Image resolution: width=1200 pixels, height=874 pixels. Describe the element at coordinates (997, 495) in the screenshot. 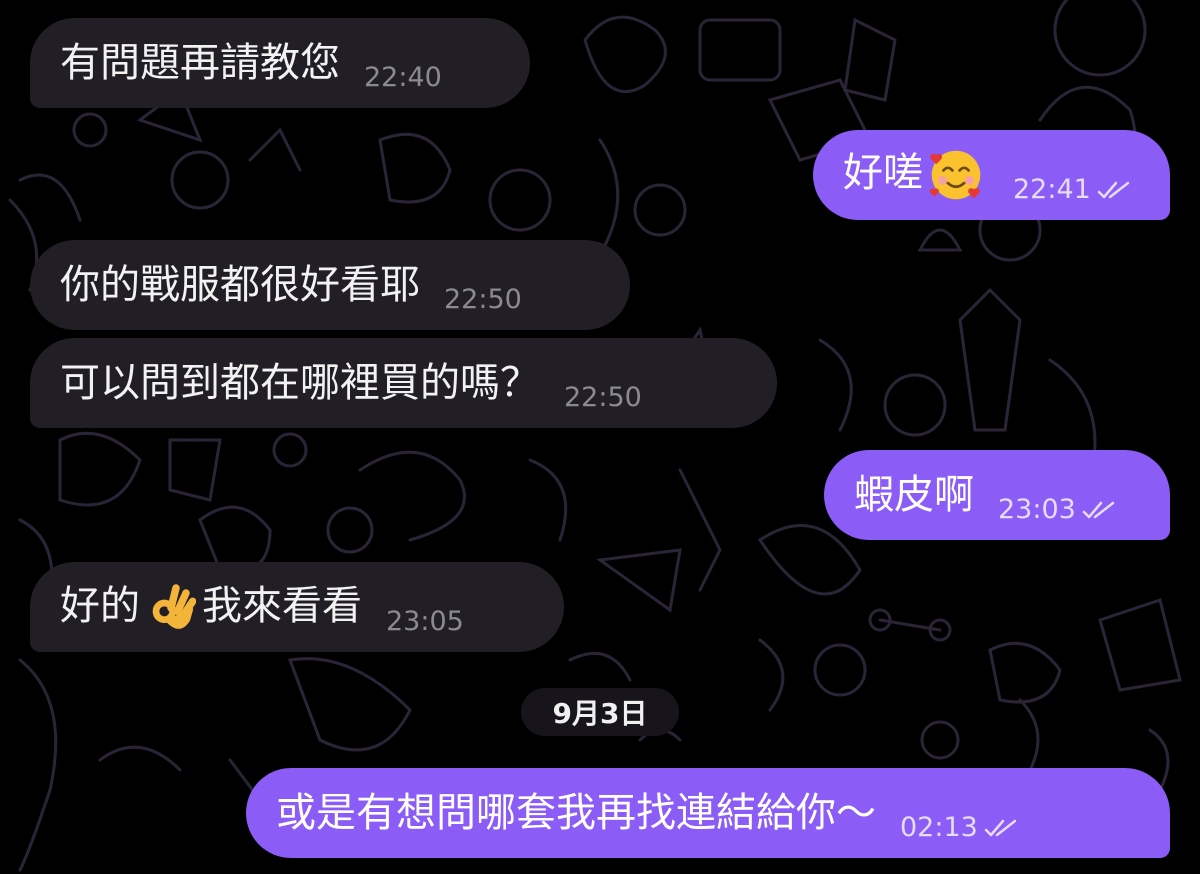

I see `message-bubble: 蝦皮啊 23:03` at that location.